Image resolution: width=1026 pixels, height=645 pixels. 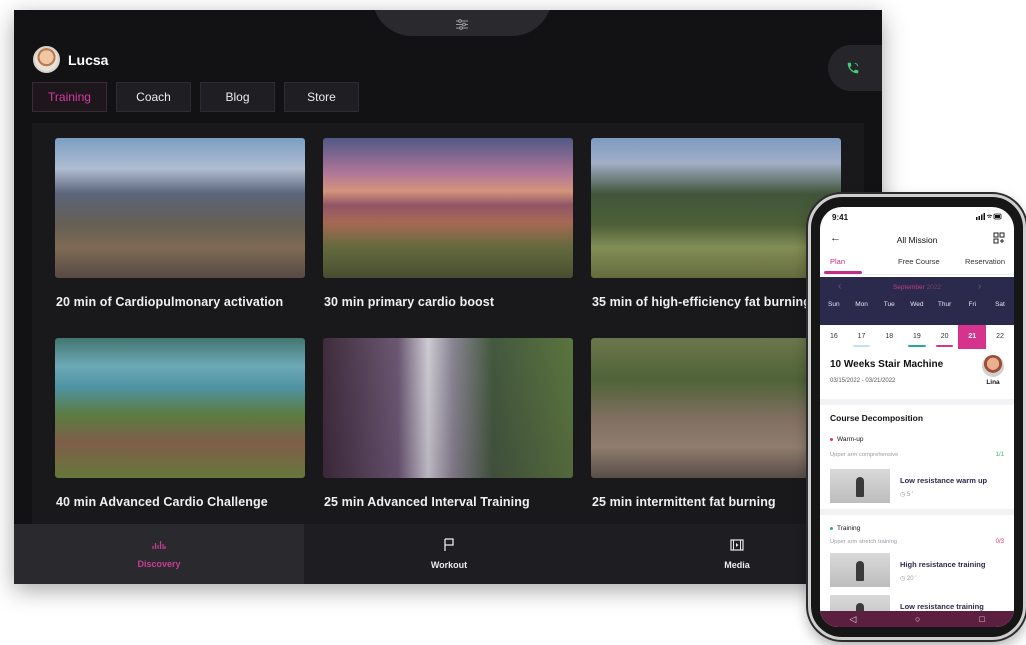 What do you see at coordinates (837, 261) in the screenshot?
I see `tab-plan: Plan` at bounding box center [837, 261].